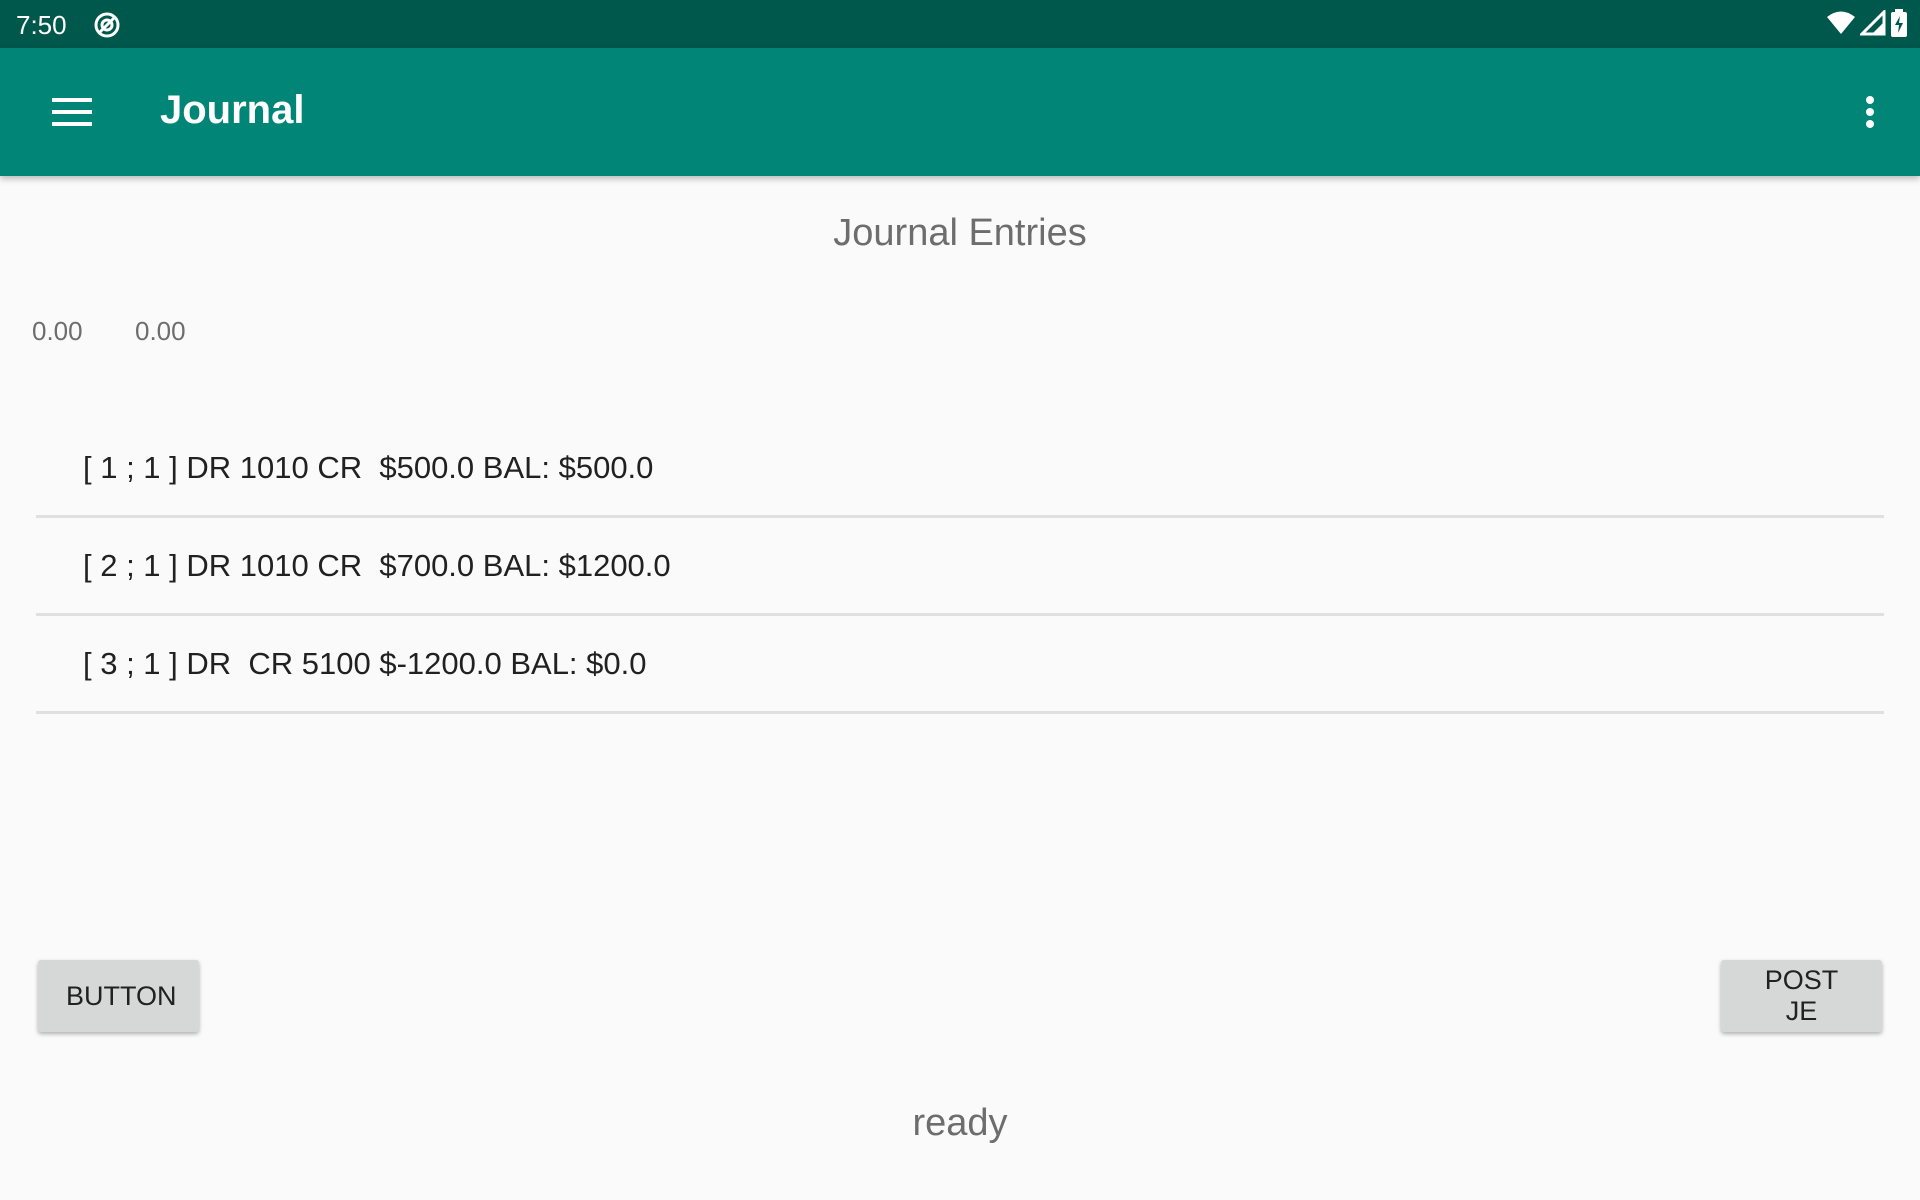 The width and height of the screenshot is (1920, 1200). Describe the element at coordinates (232, 110) in the screenshot. I see `app-title: Journal` at that location.